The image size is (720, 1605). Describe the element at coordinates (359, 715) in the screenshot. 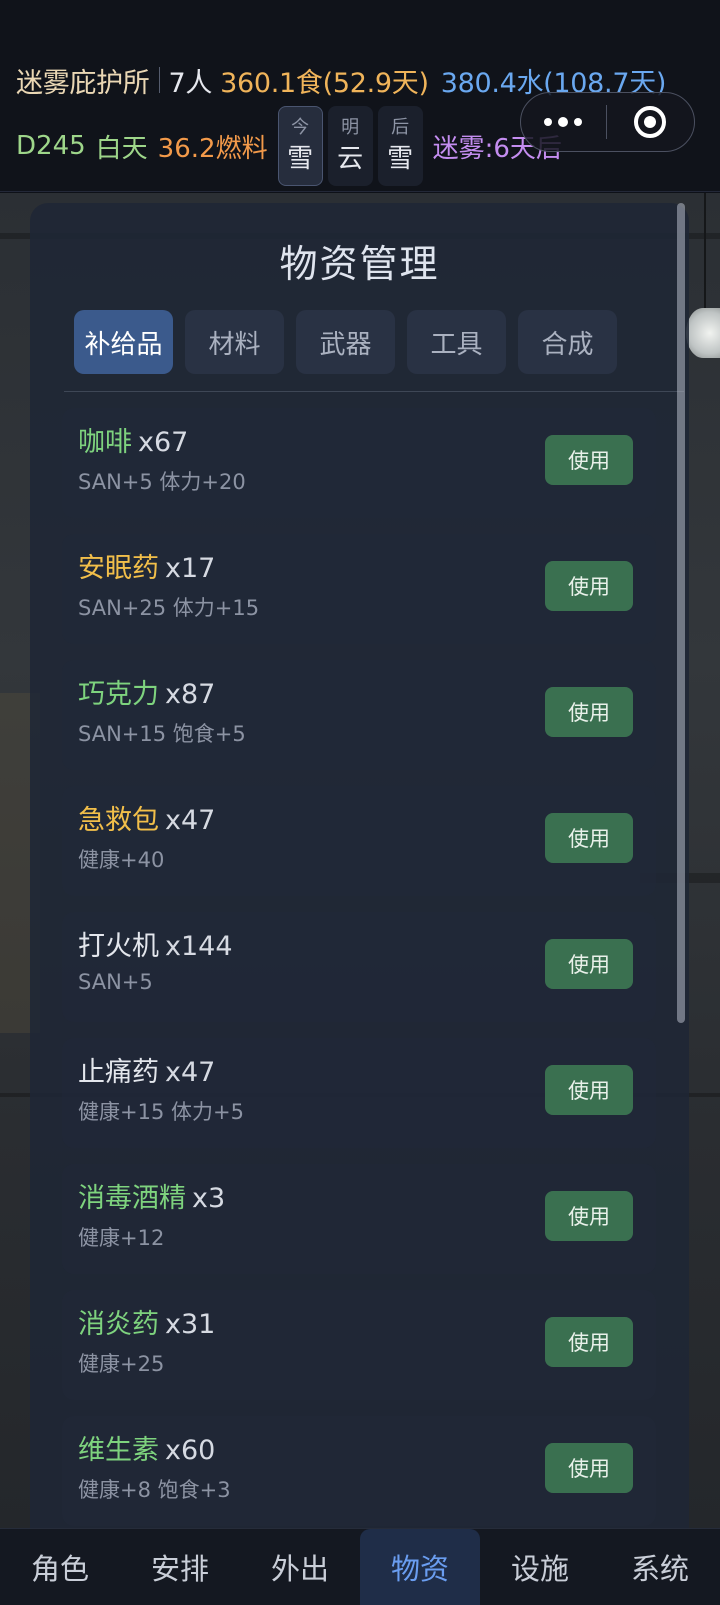

I see `list-item: 巧克力 x87 SAN+15 饱食+5 使用` at that location.